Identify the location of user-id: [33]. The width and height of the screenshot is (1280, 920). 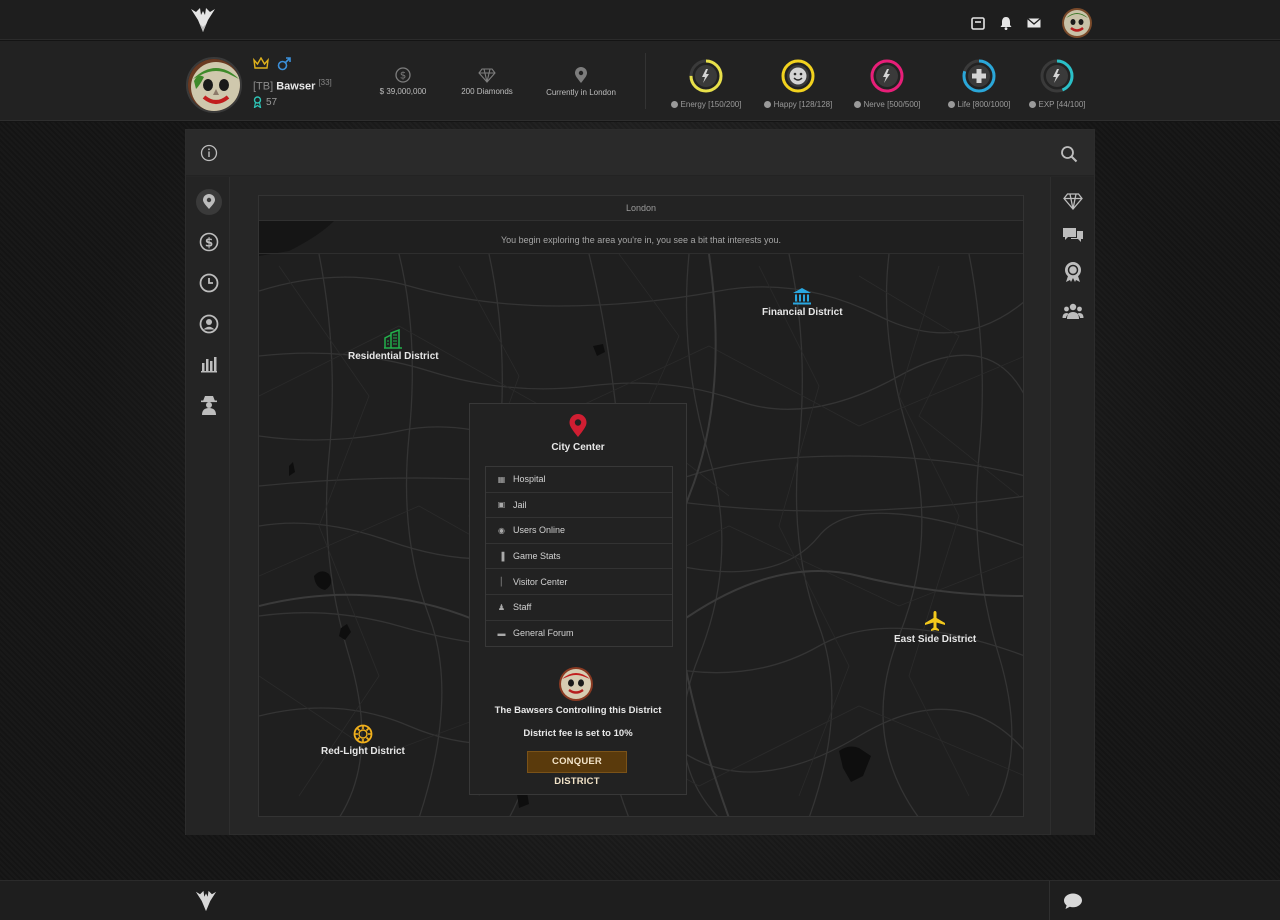
(325, 82).